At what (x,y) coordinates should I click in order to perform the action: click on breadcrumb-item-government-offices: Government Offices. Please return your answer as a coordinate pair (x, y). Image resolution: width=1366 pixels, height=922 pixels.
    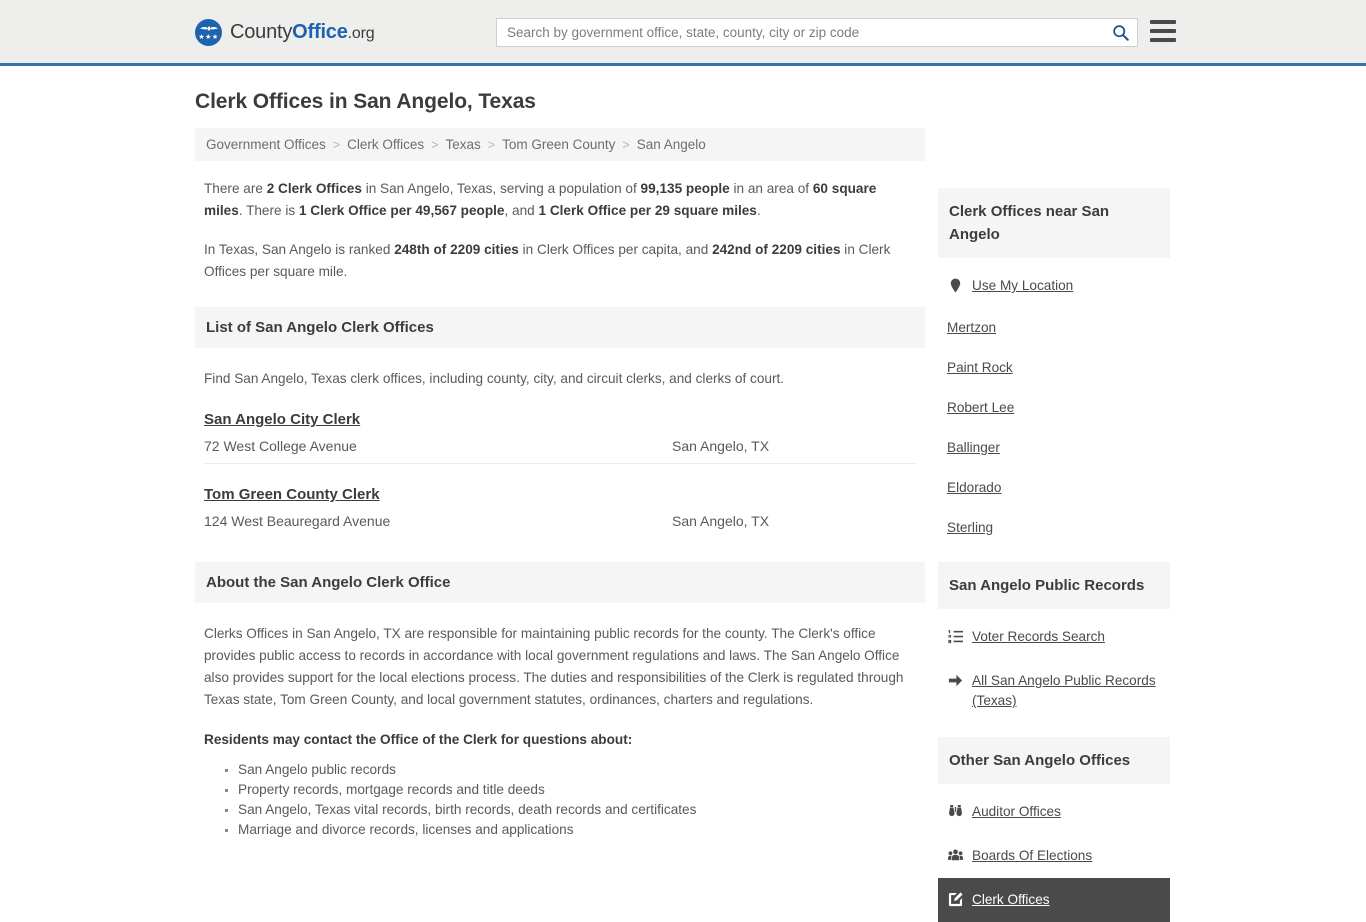
    Looking at the image, I should click on (266, 144).